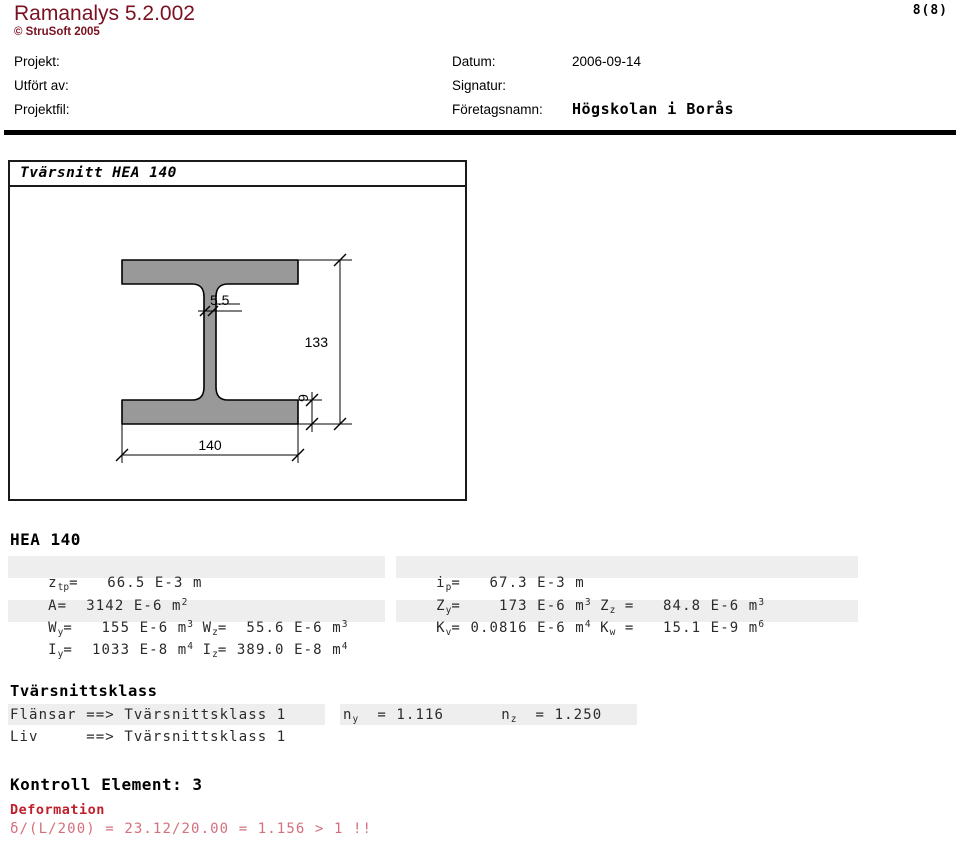 This screenshot has height=842, width=960. Describe the element at coordinates (653, 109) in the screenshot. I see `value-foretagsnamn: Högskolan i Borås` at that location.